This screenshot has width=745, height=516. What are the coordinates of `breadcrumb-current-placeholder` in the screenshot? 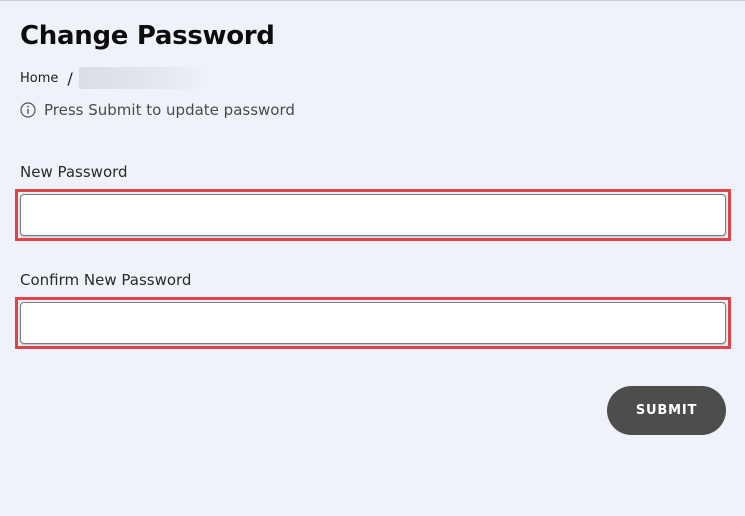 It's located at (142, 78).